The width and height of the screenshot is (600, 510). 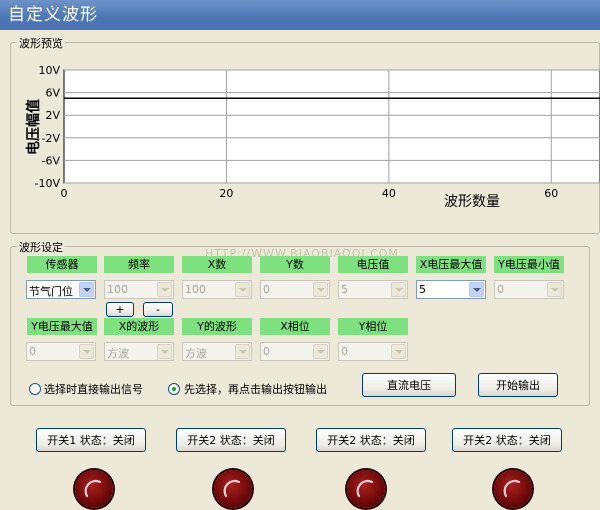 What do you see at coordinates (32, 351) in the screenshot?
I see `y-voltage-max-select-value: 0` at bounding box center [32, 351].